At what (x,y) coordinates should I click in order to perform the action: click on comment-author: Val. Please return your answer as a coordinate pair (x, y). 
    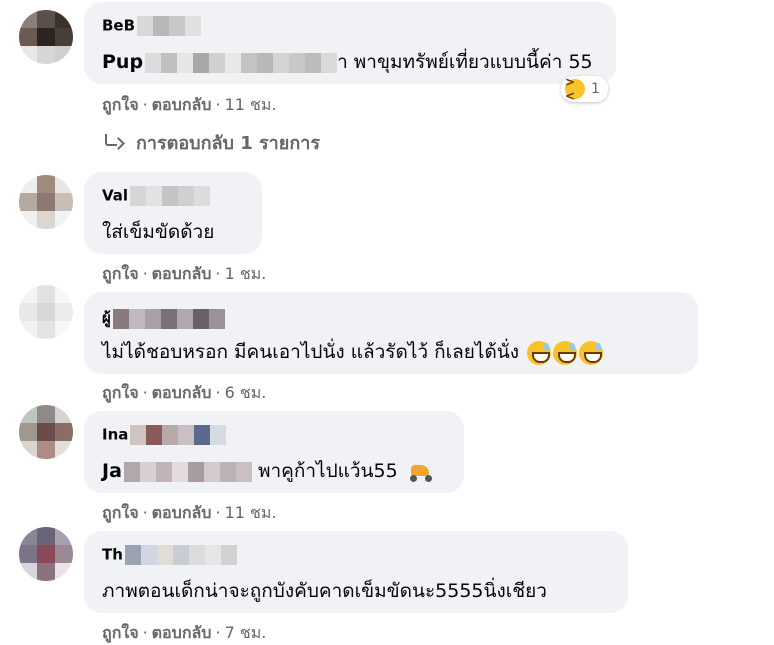
    Looking at the image, I should click on (156, 196).